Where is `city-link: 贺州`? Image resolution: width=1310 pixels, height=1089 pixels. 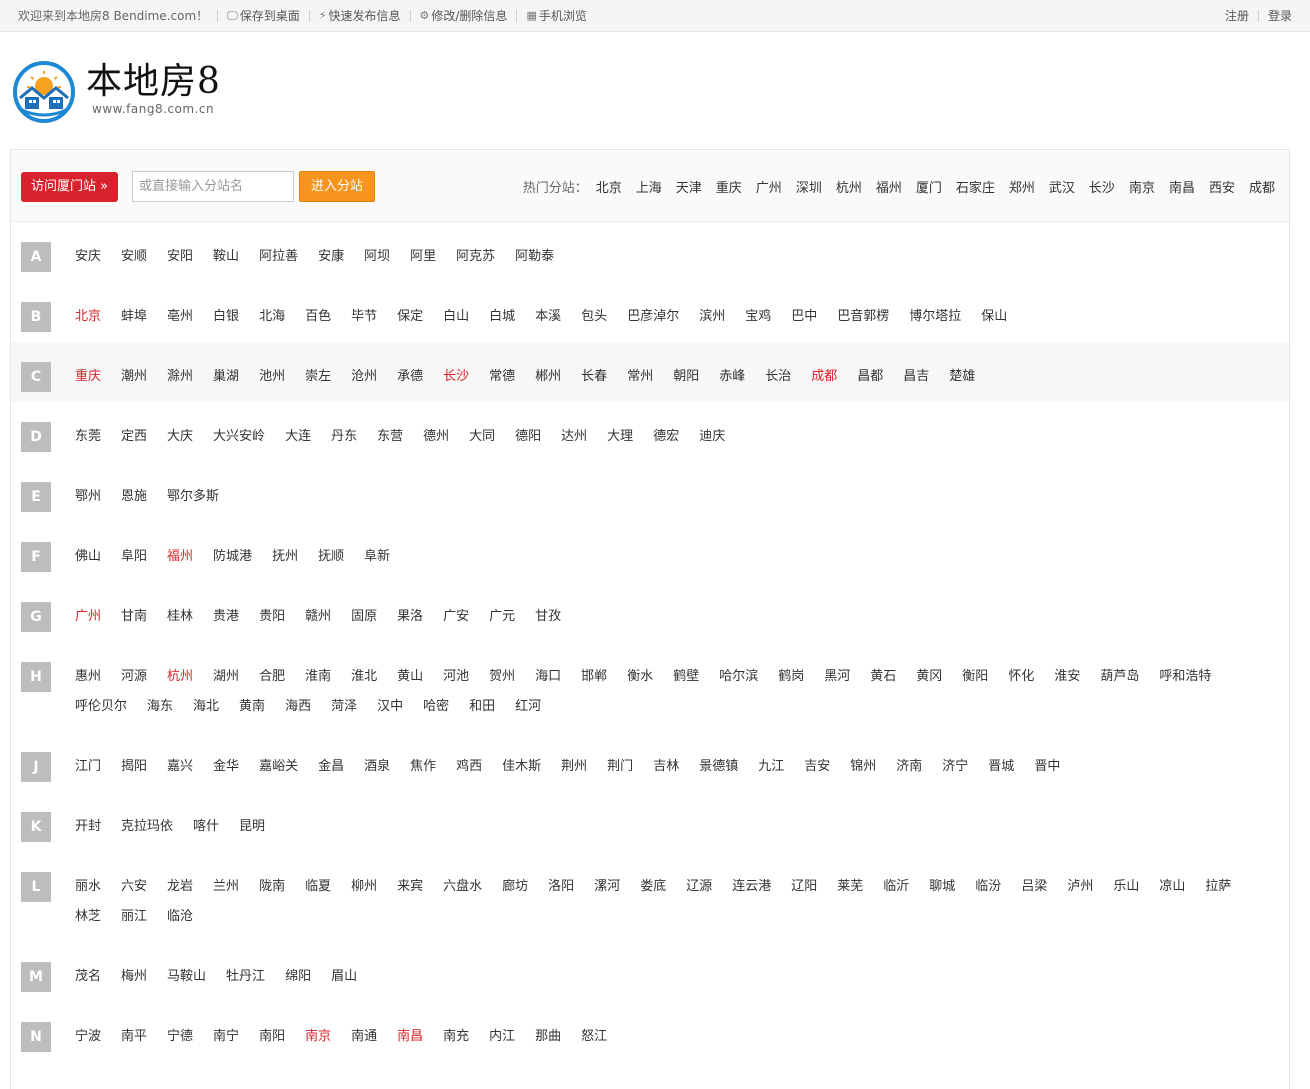 city-link: 贺州 is located at coordinates (502, 677).